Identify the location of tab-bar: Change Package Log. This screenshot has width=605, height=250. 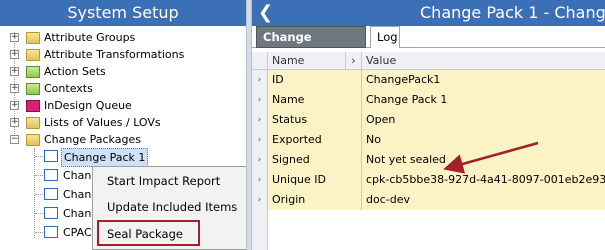
(428, 45).